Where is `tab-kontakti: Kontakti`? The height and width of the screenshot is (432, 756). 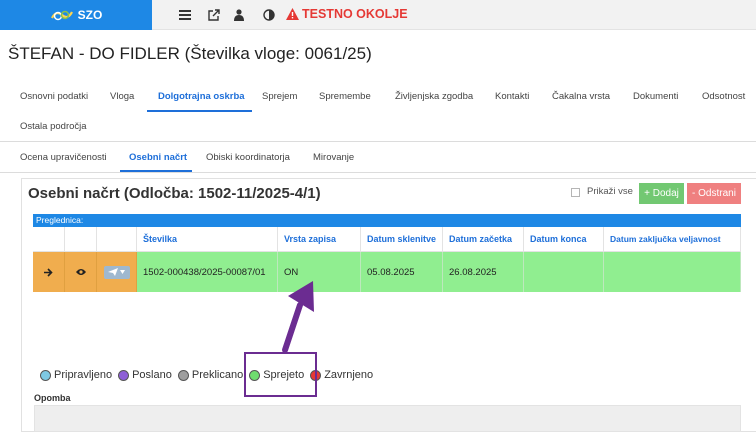 tab-kontakti: Kontakti is located at coordinates (512, 96).